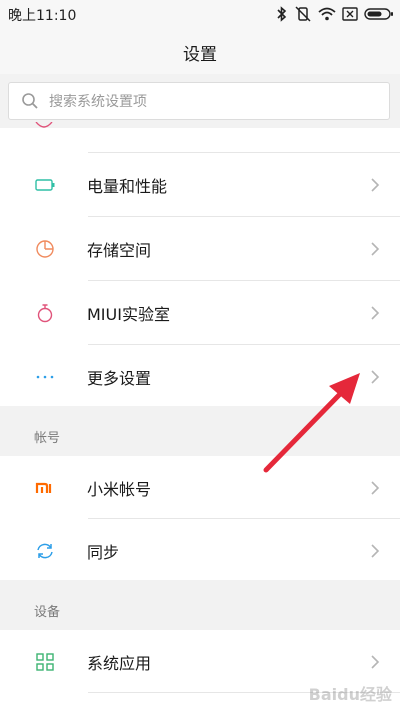 This screenshot has height=711, width=400. Describe the element at coordinates (311, 423) in the screenshot. I see `annotation-arrow` at that location.